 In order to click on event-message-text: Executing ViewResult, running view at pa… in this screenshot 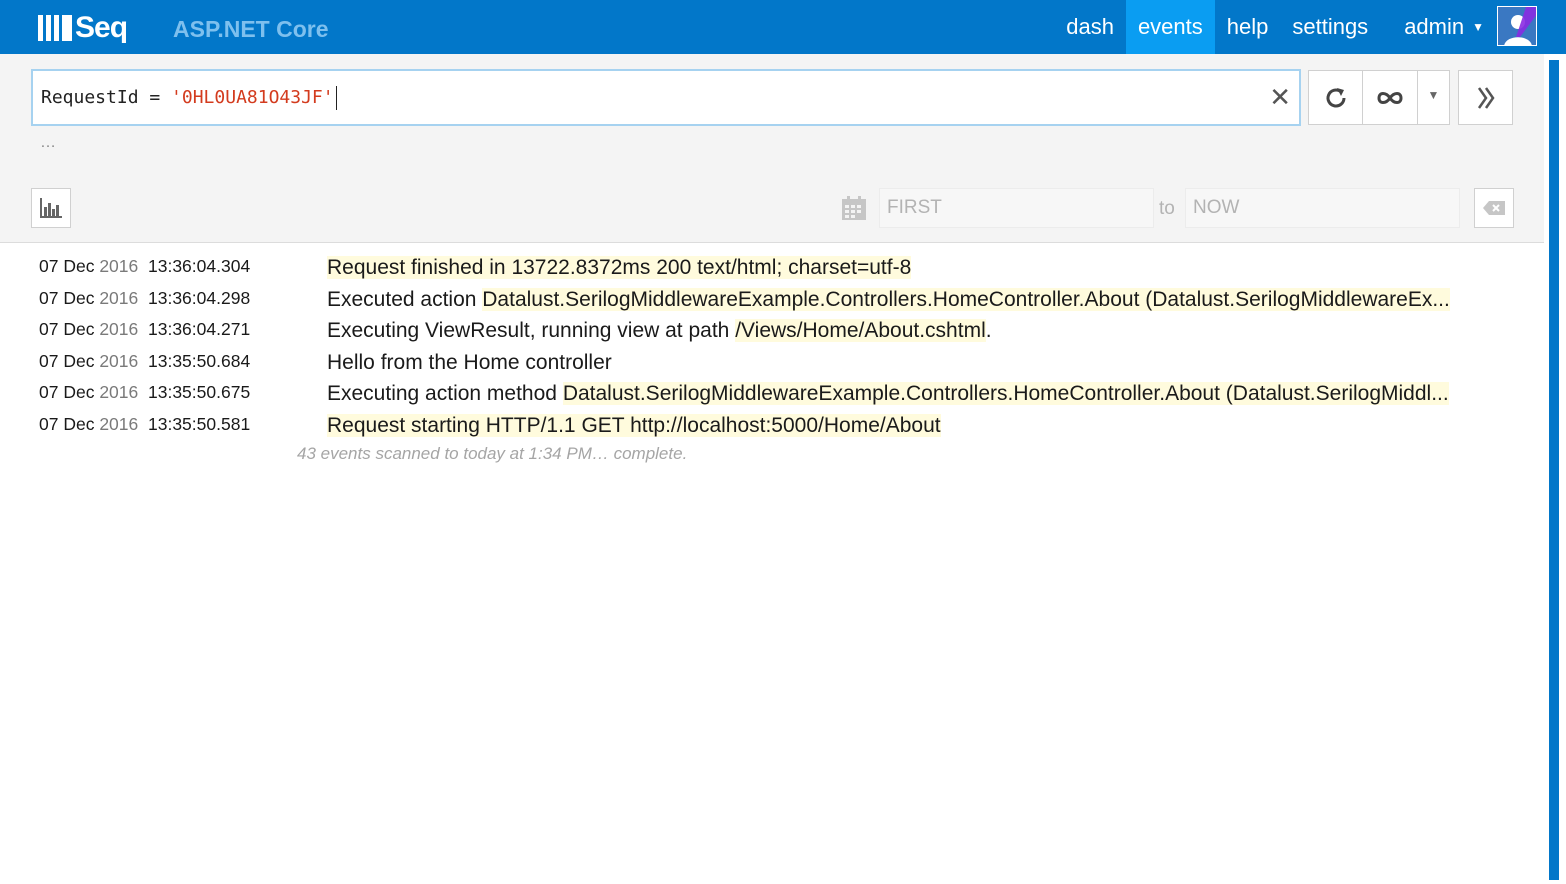, I will do `click(531, 331)`.